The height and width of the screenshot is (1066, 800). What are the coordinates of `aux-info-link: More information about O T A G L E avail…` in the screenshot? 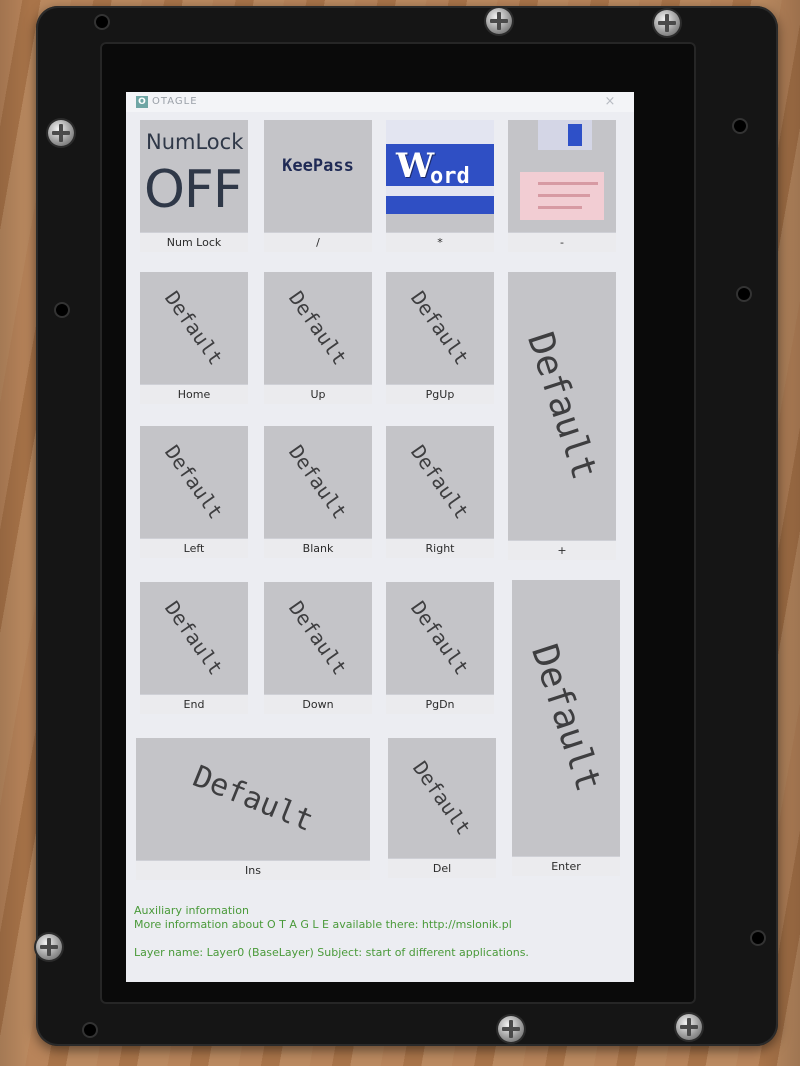 It's located at (331, 925).